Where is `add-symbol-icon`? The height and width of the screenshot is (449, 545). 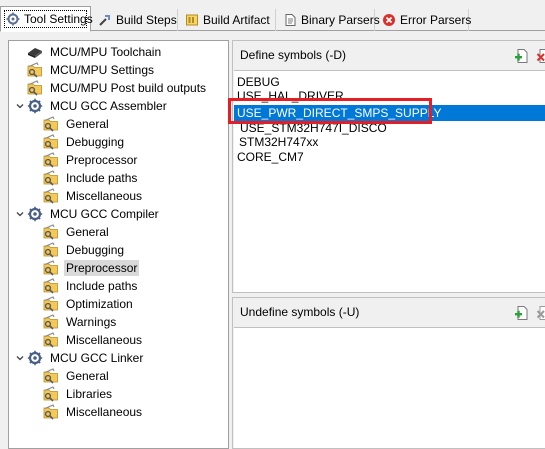
add-symbol-icon is located at coordinates (522, 56).